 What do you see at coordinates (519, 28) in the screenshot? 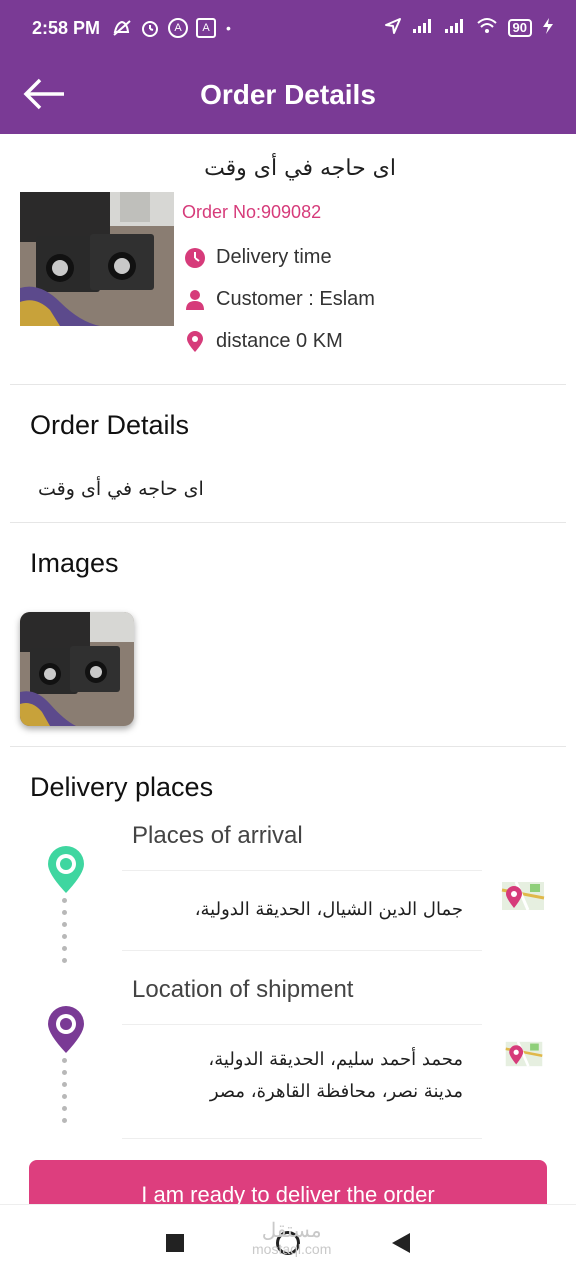
I see `battery-icon: 90` at bounding box center [519, 28].